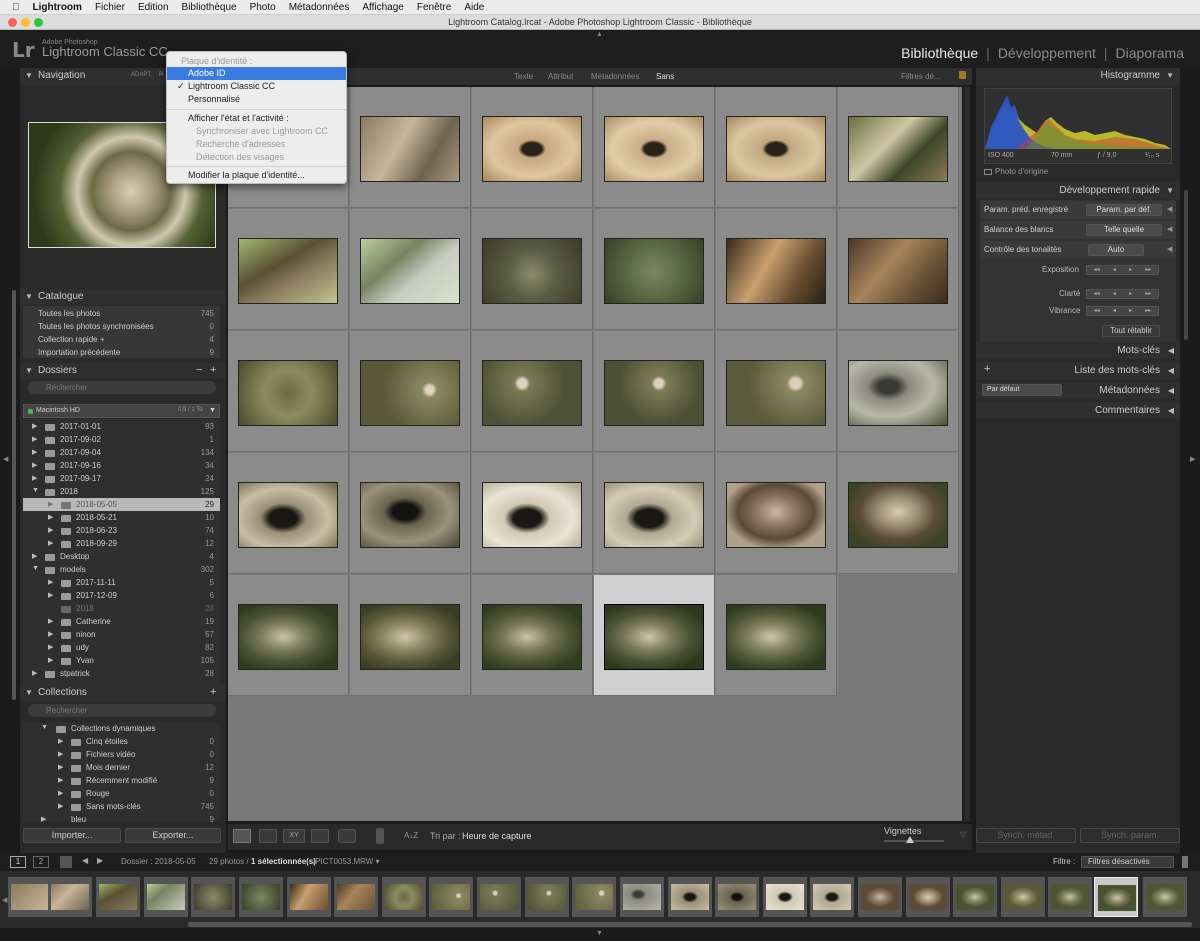 The height and width of the screenshot is (941, 1200). What do you see at coordinates (121, 326) in the screenshot?
I see `catalogue-item: Toutes les photos synchronisées 0` at bounding box center [121, 326].